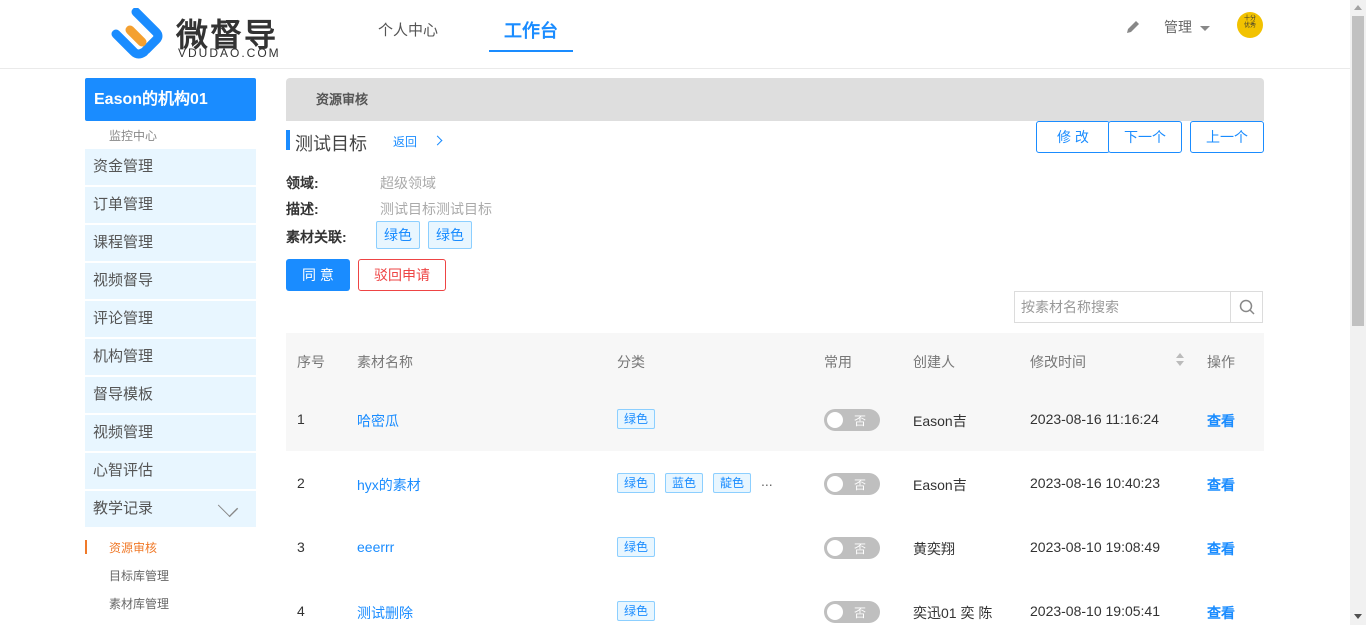 The image size is (1366, 625). I want to click on scrollbar-thumb, so click(1358, 171).